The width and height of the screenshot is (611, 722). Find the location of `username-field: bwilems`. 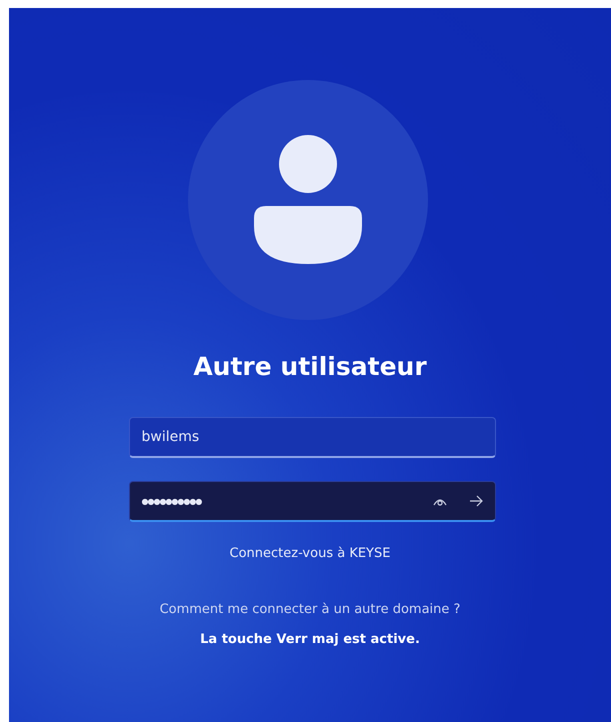

username-field: bwilems is located at coordinates (312, 437).